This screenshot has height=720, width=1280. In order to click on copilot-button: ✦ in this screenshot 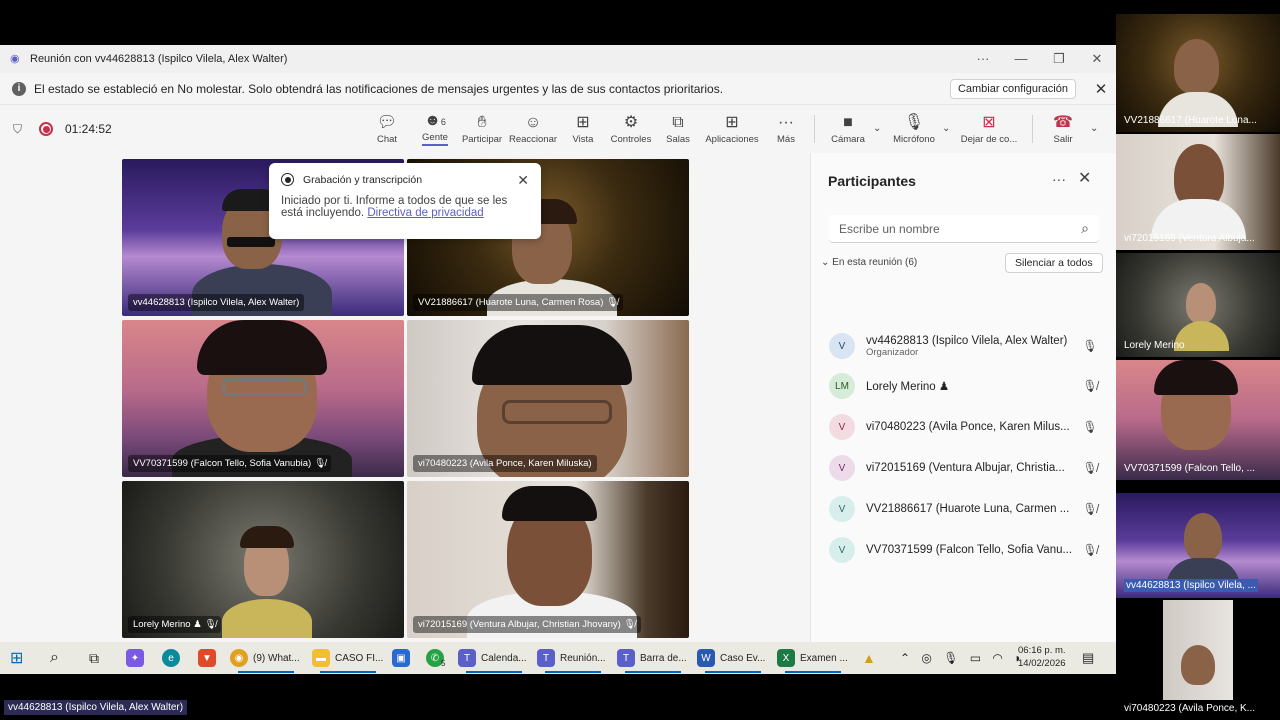, I will do `click(137, 658)`.